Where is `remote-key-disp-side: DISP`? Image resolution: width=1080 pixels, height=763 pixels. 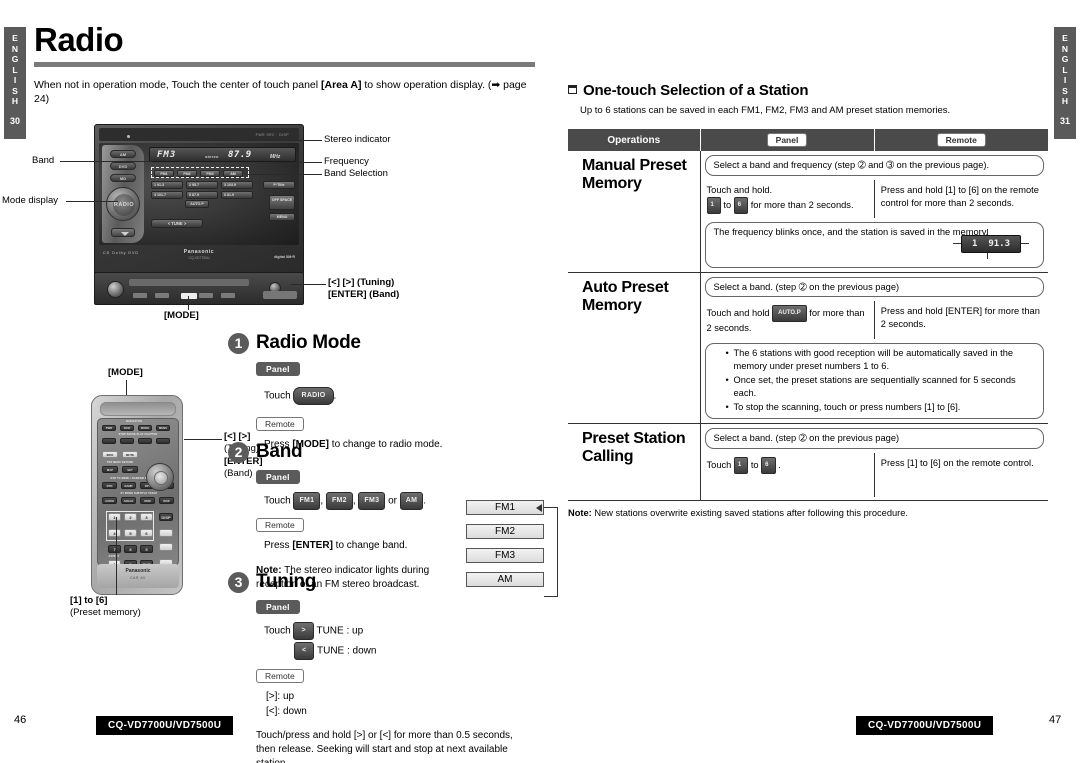
remote-key-disp-side: DISP is located at coordinates (166, 517).